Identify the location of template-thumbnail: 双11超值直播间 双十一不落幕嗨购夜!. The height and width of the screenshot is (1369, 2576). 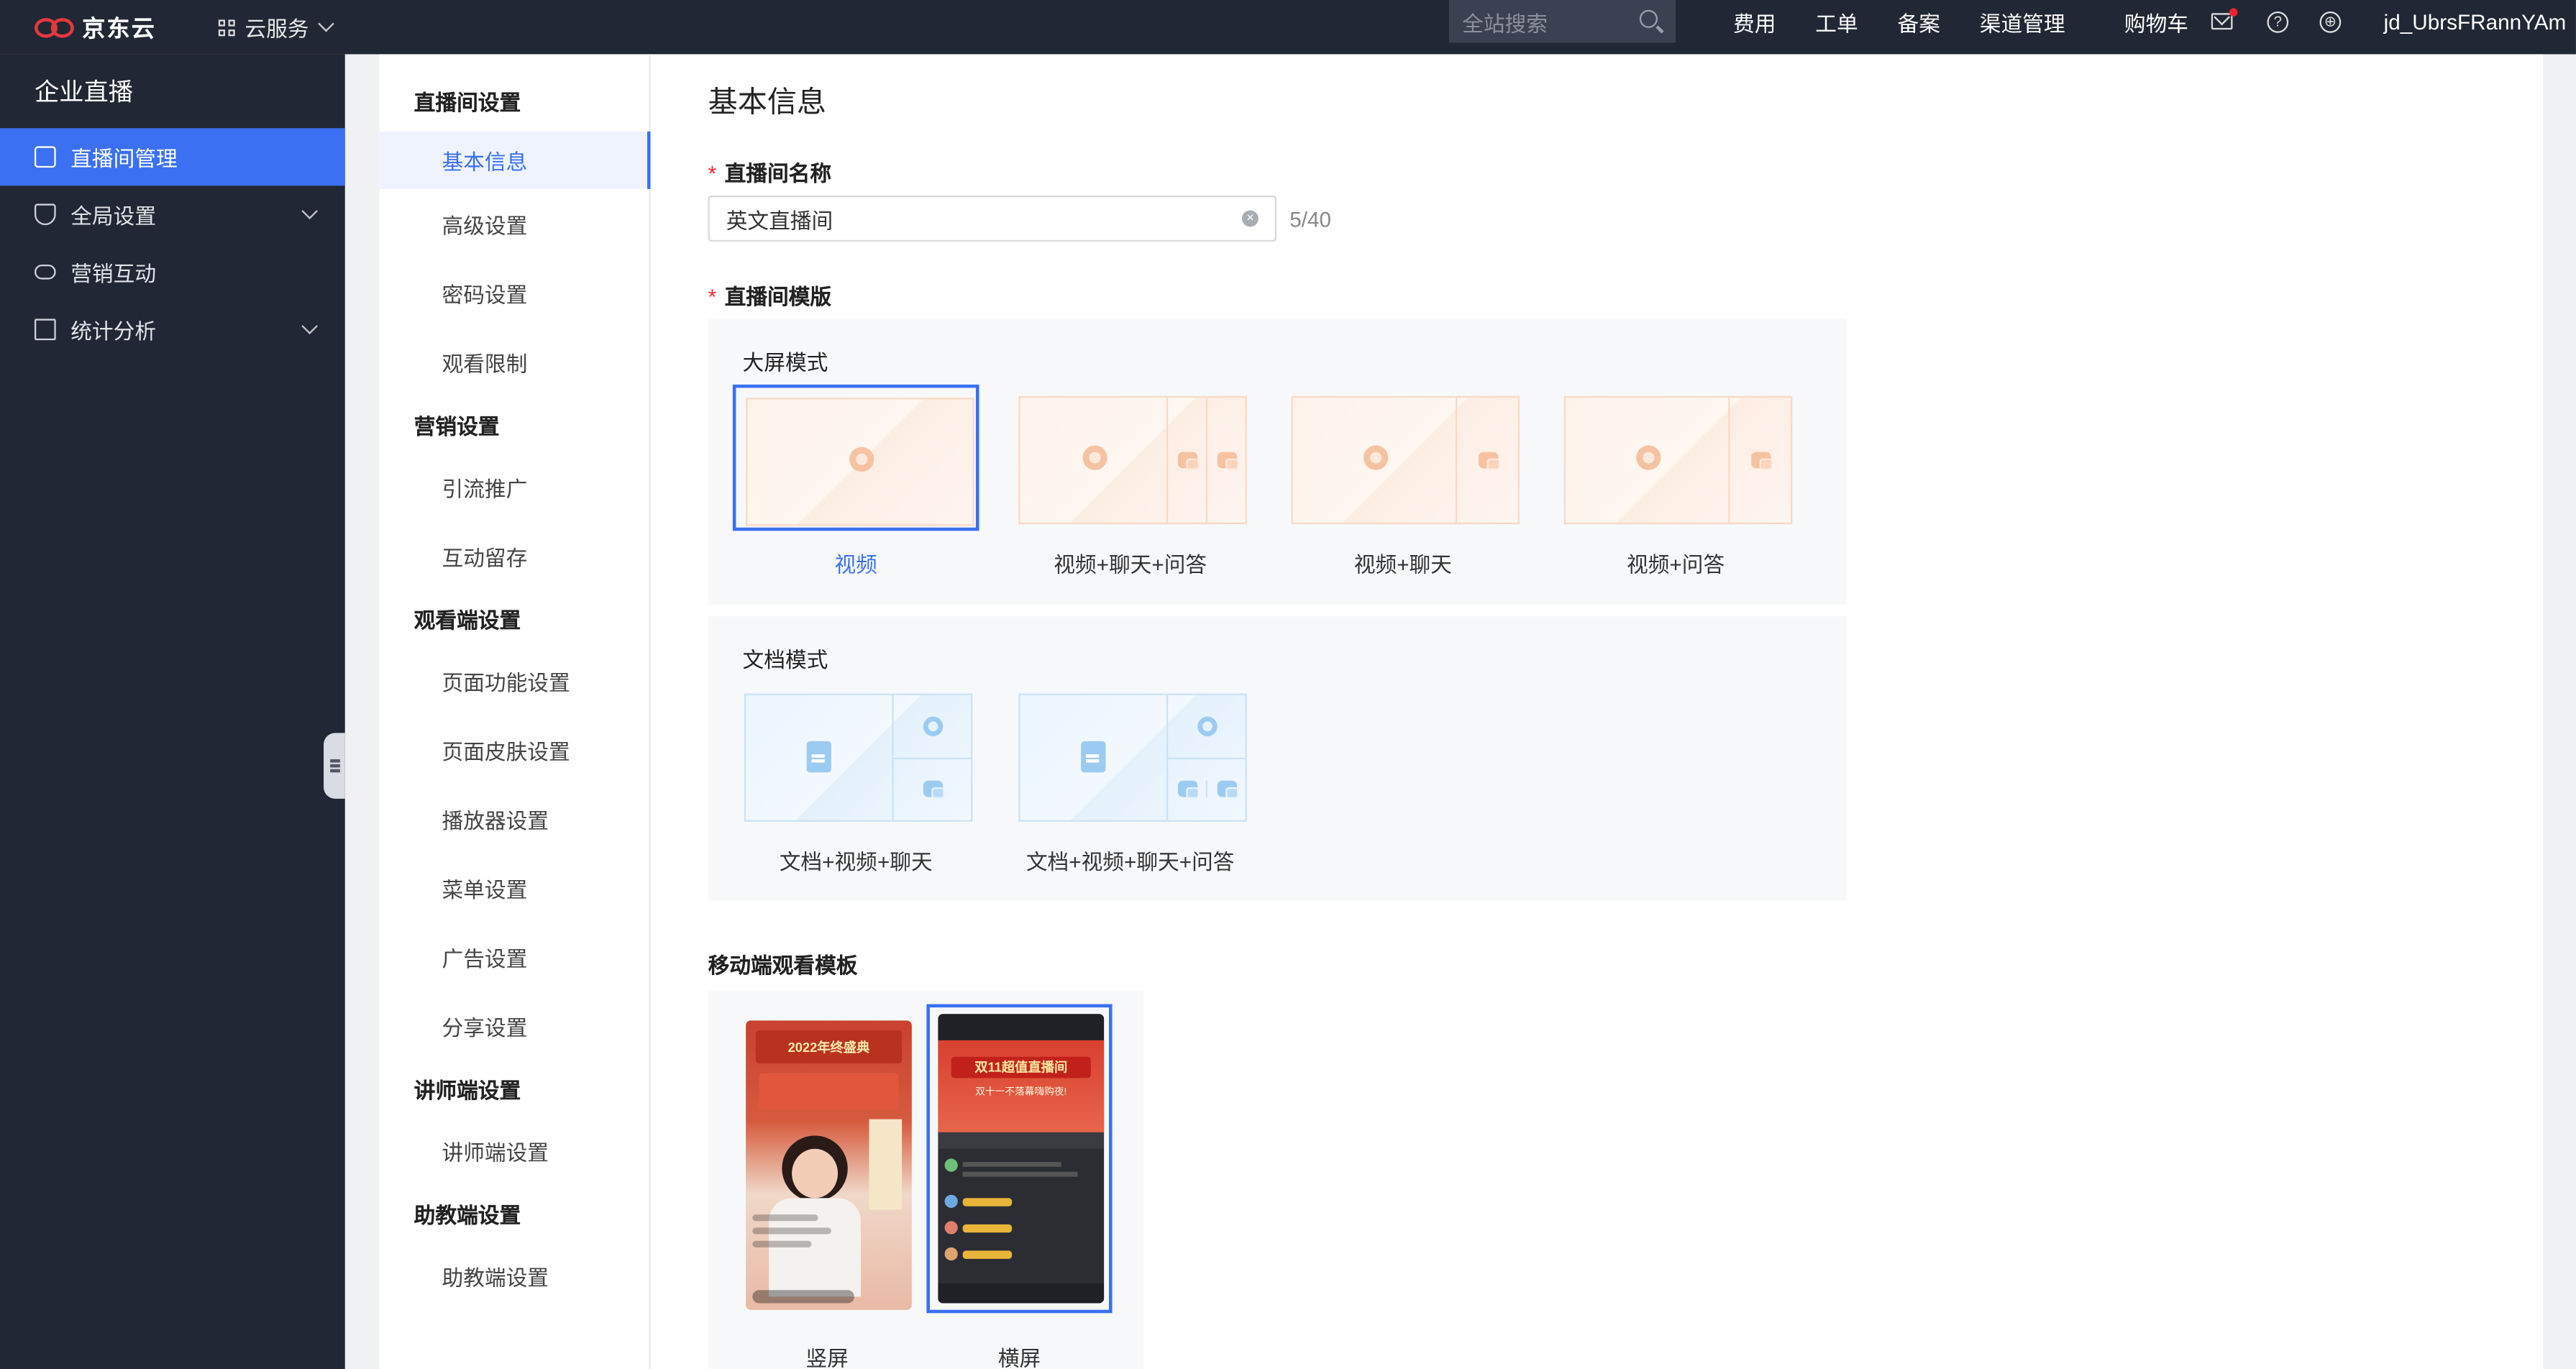
(1019, 1159).